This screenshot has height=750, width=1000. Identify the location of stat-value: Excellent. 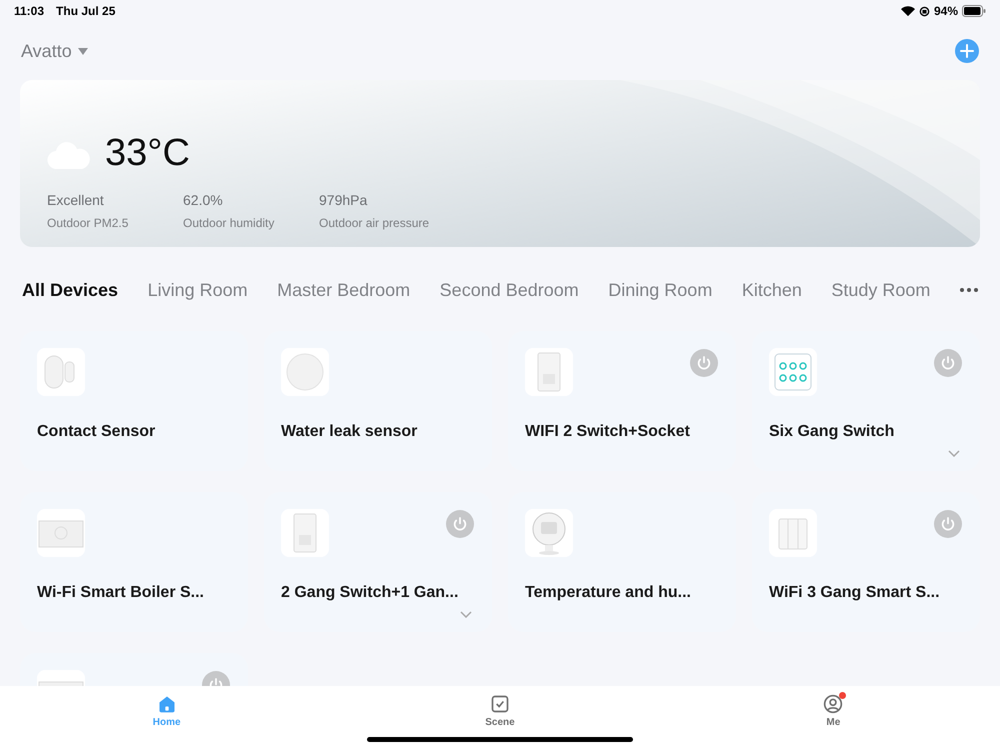
(76, 200).